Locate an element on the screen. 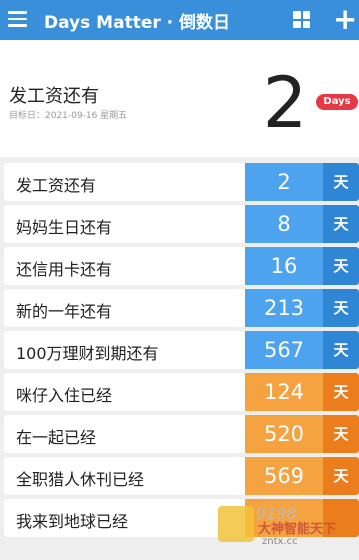 The image size is (359, 560). event-row: 妈妈生日还有 8 天 is located at coordinates (181, 224).